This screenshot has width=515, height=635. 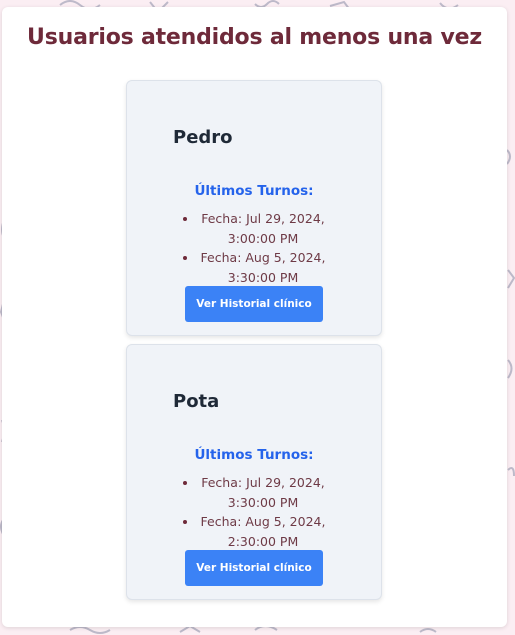 What do you see at coordinates (203, 137) in the screenshot?
I see `user-name: Pedro` at bounding box center [203, 137].